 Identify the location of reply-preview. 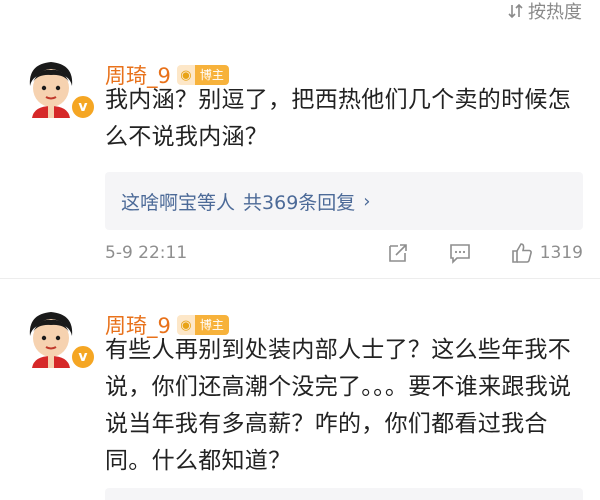
(344, 494).